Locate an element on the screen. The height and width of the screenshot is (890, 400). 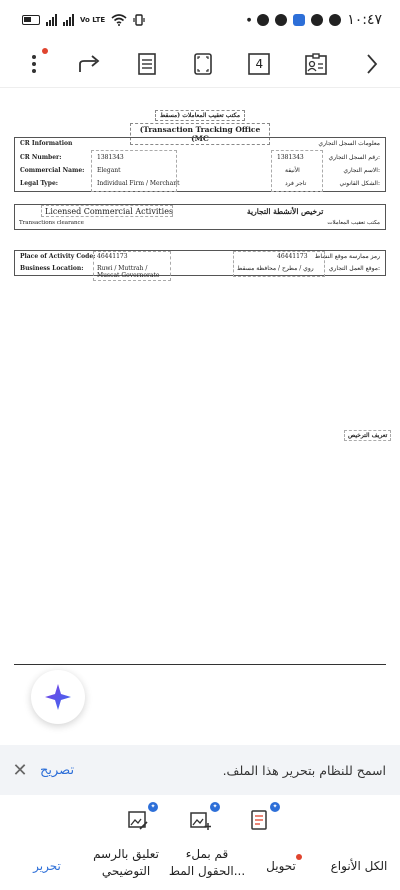
license-definition-label: تعريف الترخيص is located at coordinates (368, 435).